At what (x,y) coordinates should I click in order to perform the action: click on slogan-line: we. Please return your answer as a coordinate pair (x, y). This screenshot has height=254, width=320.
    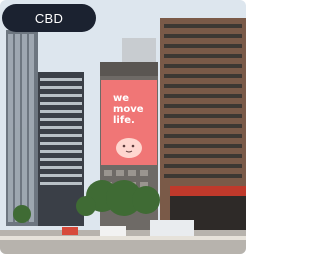
    Looking at the image, I should click on (121, 98).